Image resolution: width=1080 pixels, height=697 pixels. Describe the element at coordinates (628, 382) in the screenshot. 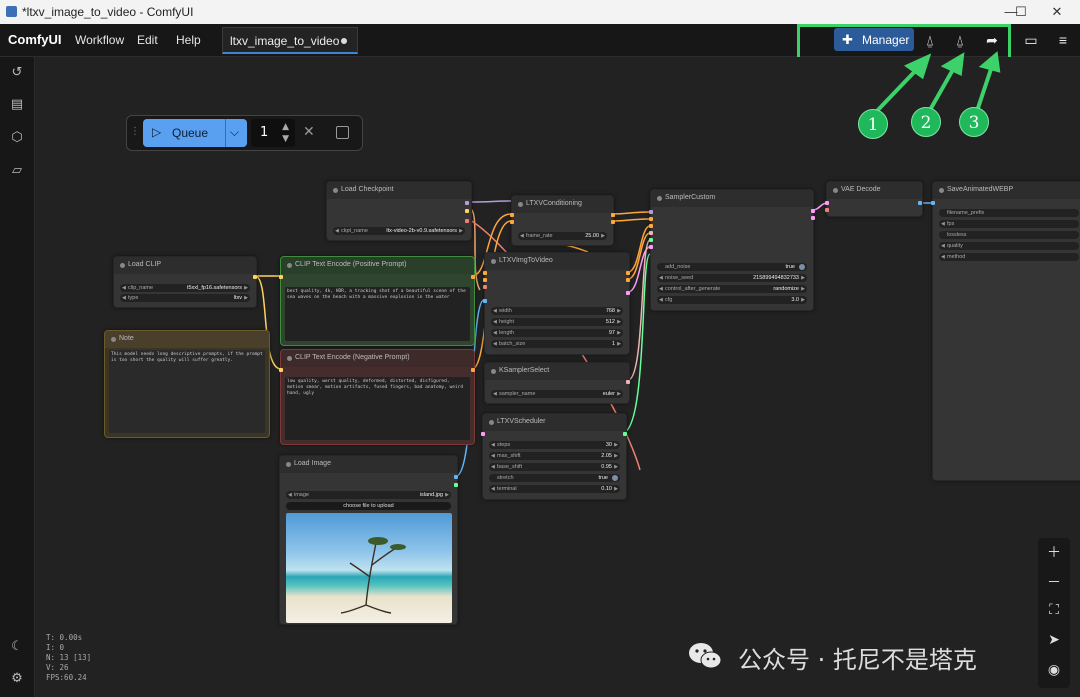

I see `output-sampler-slot` at that location.